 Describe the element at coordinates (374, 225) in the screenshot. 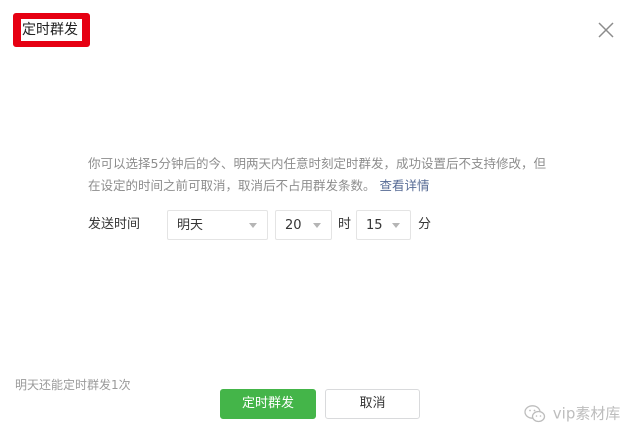

I see `minute-select-value: 15` at that location.